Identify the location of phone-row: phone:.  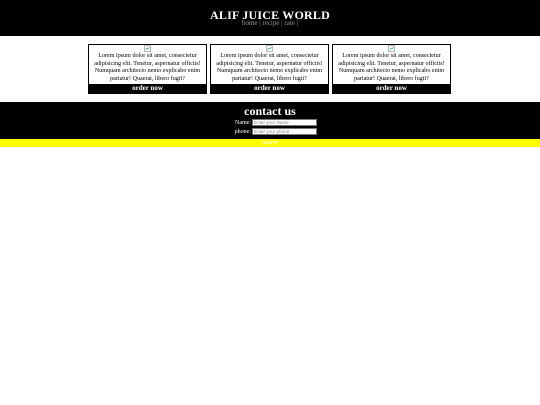
(270, 132).